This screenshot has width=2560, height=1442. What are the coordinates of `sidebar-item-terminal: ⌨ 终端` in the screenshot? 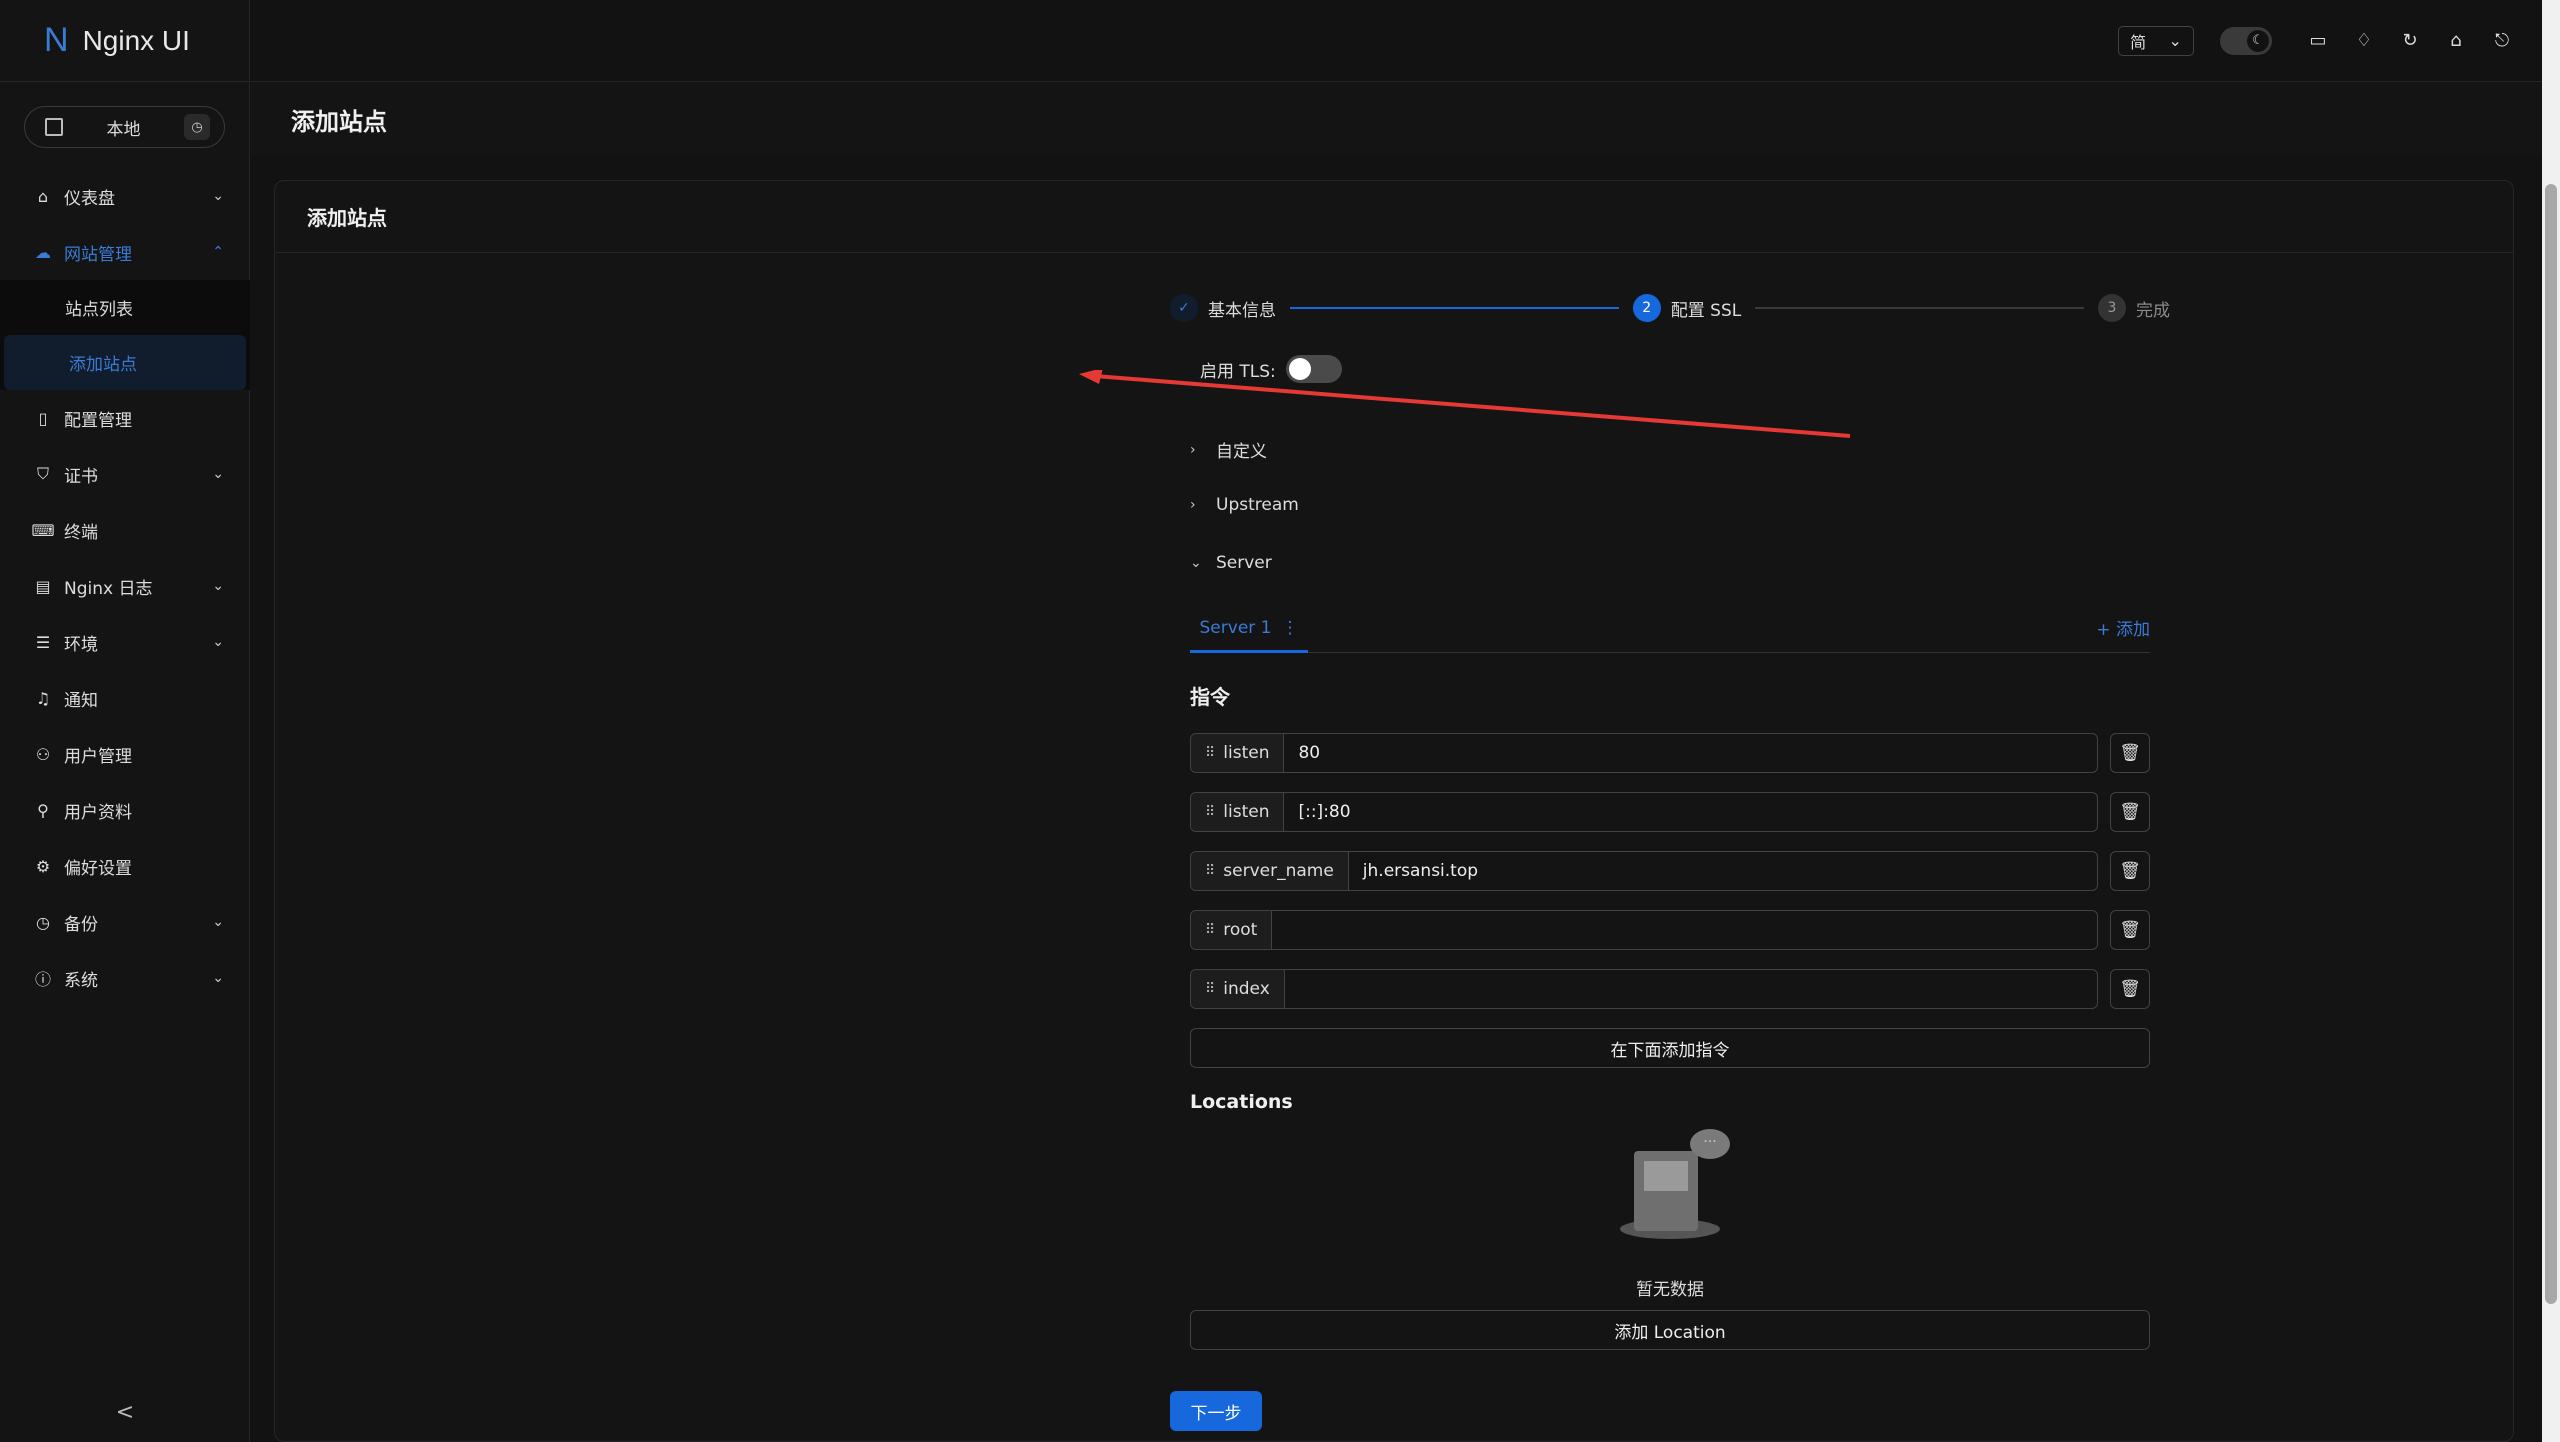 It's located at (125, 530).